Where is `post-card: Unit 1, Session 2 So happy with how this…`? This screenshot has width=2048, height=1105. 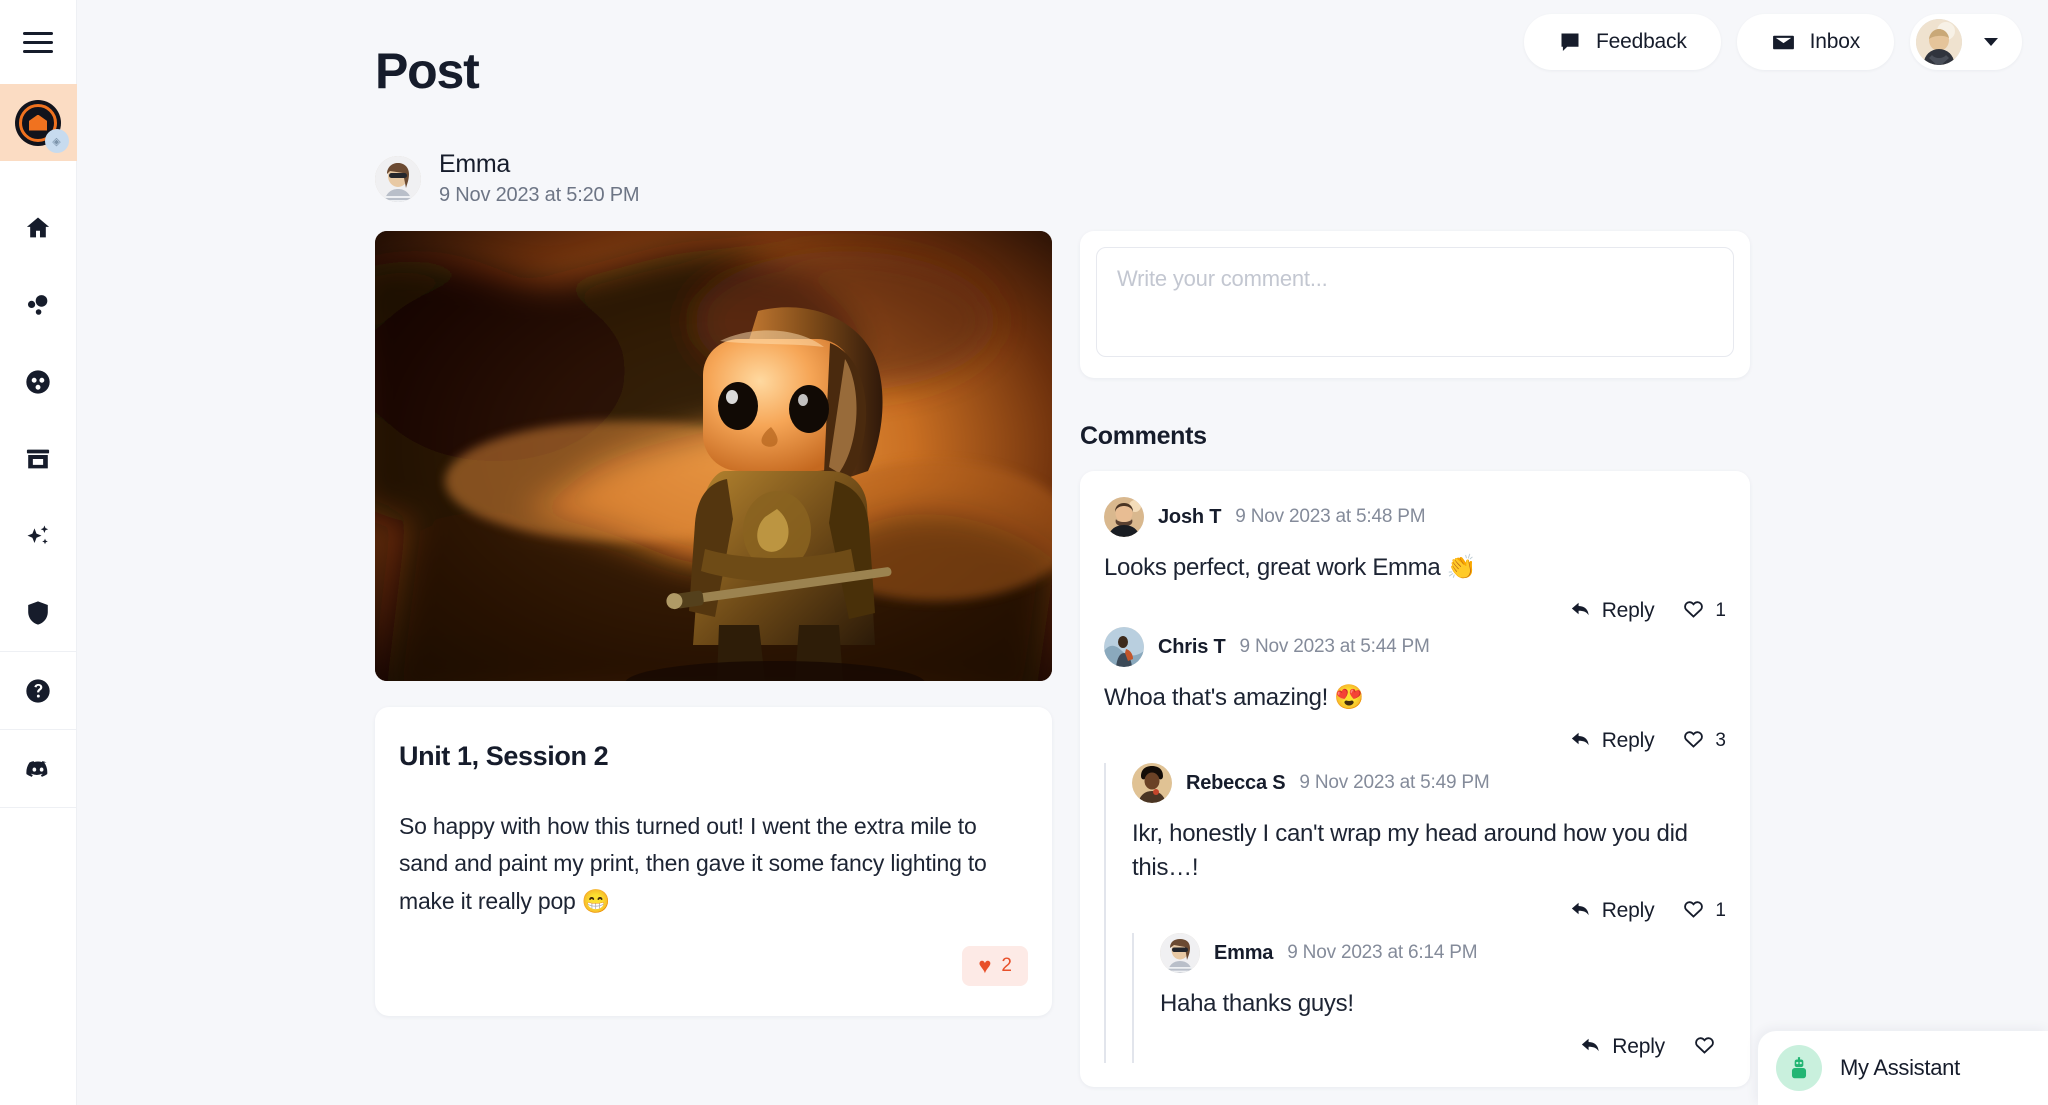
post-card: Unit 1, Session 2 So happy with how this… is located at coordinates (713, 861).